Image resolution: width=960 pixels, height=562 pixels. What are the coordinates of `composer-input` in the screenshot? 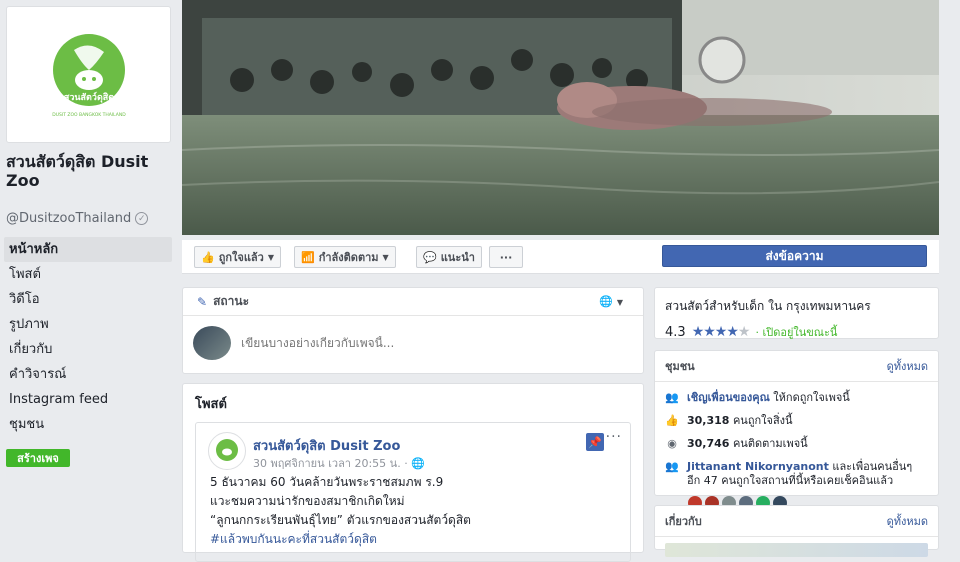 It's located at (431, 343).